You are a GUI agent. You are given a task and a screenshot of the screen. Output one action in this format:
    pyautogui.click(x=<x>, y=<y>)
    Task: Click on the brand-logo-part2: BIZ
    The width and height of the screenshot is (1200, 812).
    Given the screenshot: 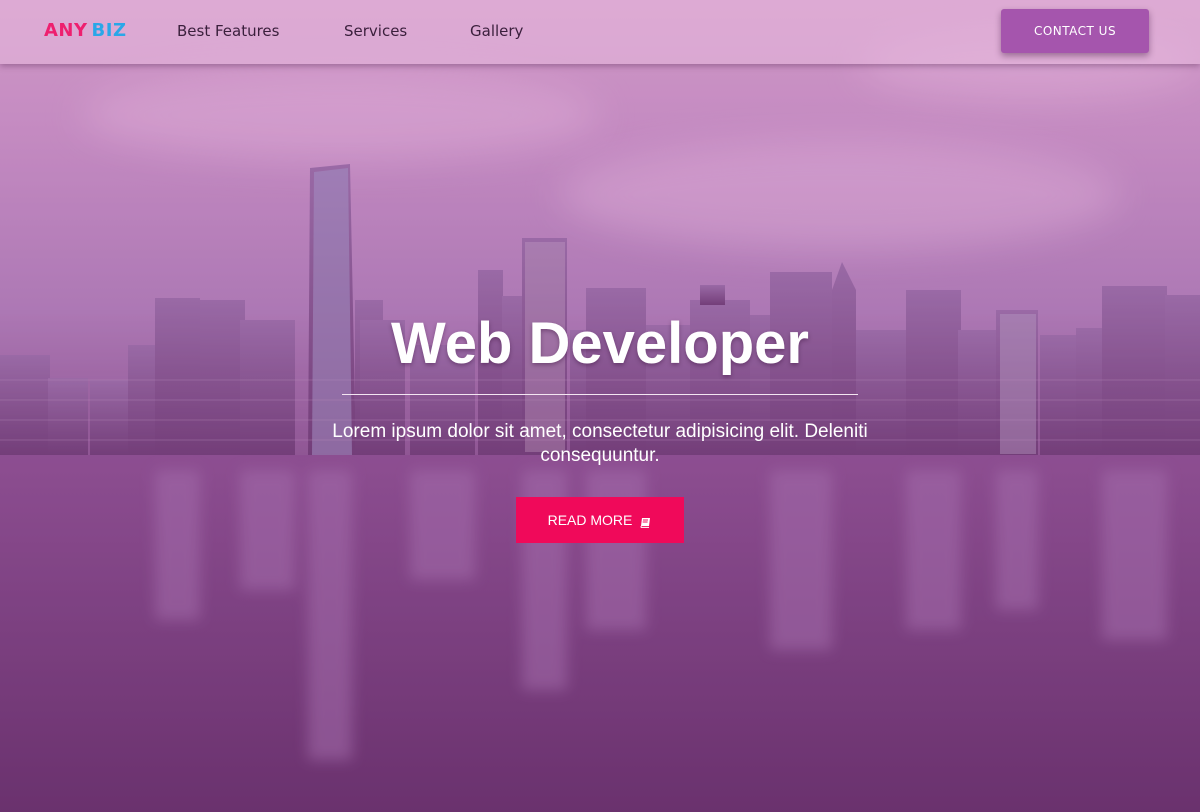 What is the action you would take?
    pyautogui.click(x=109, y=30)
    